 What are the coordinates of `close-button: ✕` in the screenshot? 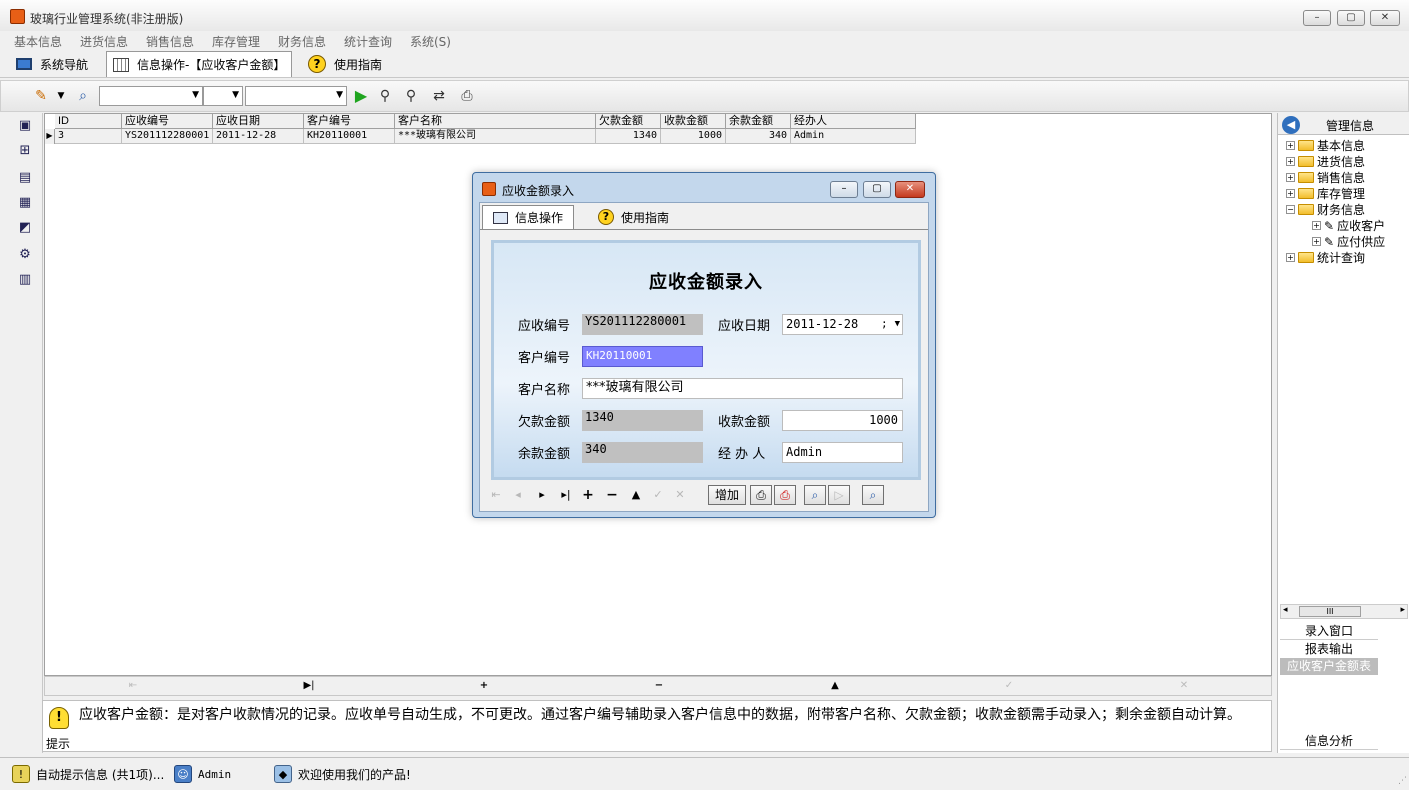 It's located at (1385, 18).